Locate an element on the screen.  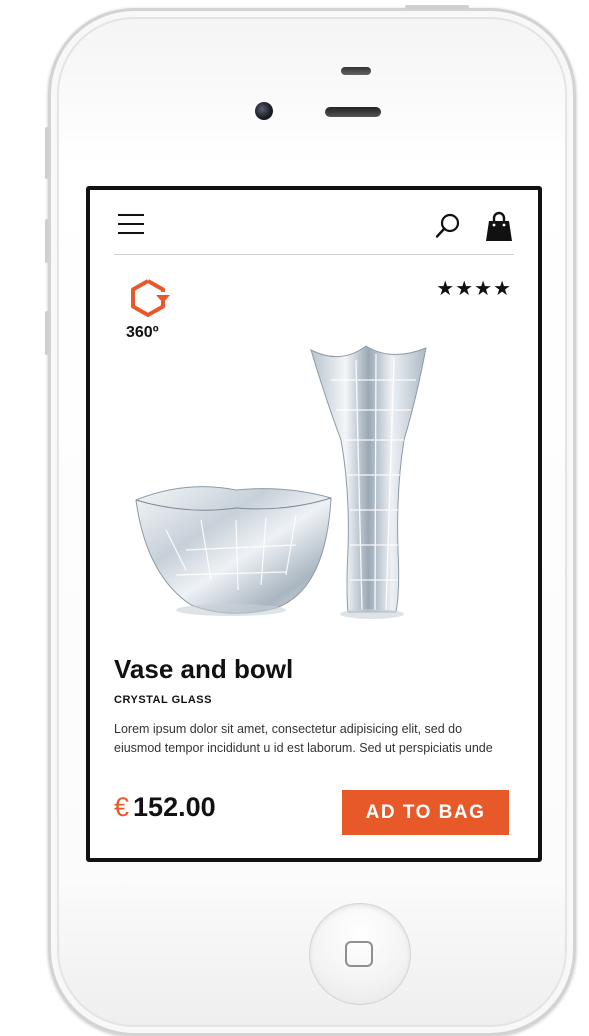
product-subtitle: CRYSTAL GLASS is located at coordinates (163, 700).